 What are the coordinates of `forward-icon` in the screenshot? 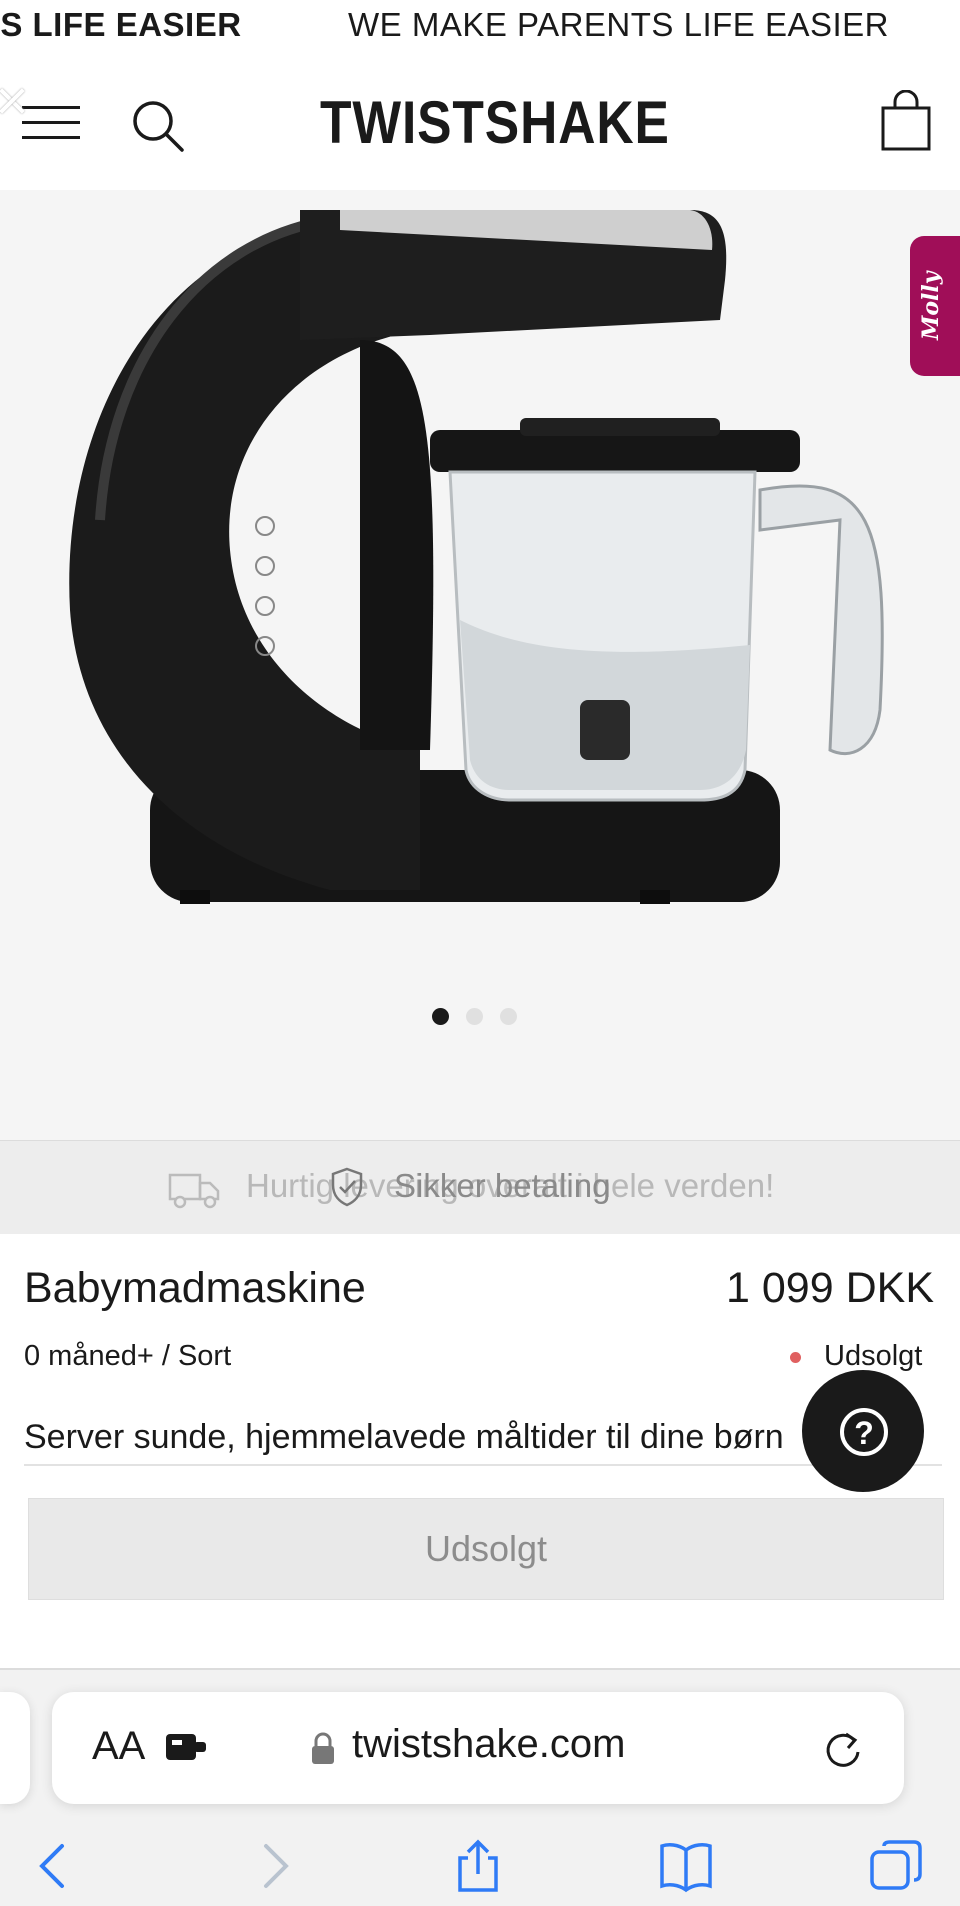 It's located at (272, 1866).